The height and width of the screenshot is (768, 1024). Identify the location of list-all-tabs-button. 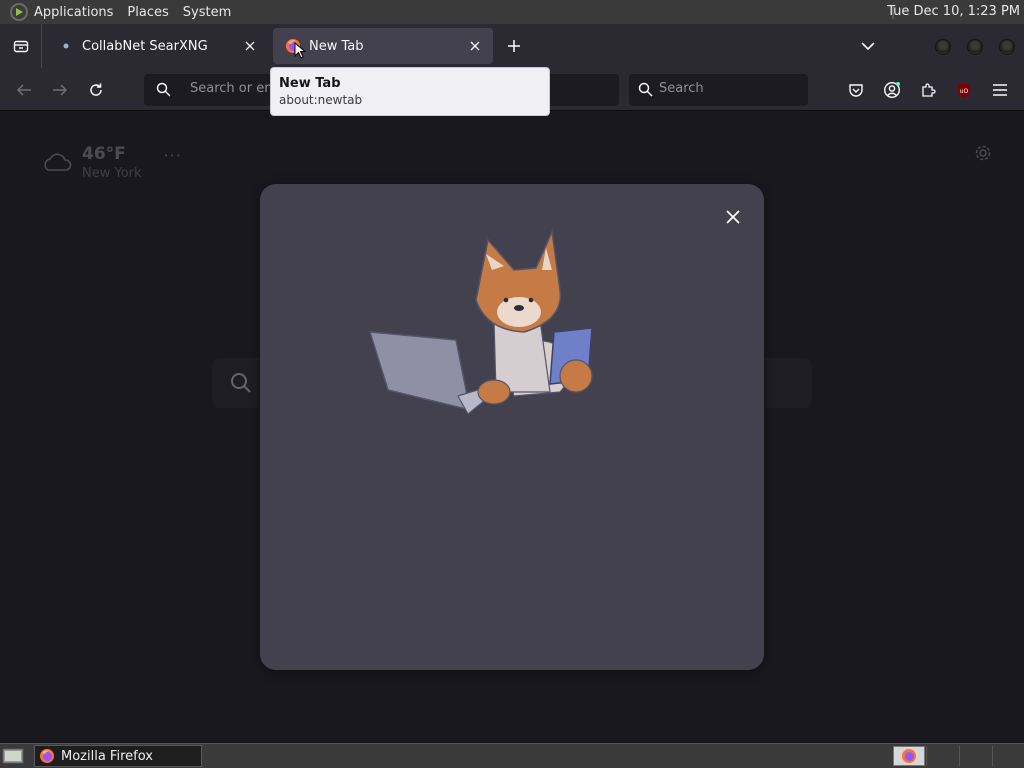
(868, 46).